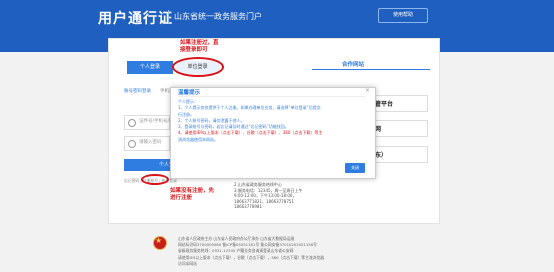 The width and height of the screenshot is (554, 272). What do you see at coordinates (198, 139) in the screenshot?
I see `modal-line: 流浏览器使用本网站。` at bounding box center [198, 139].